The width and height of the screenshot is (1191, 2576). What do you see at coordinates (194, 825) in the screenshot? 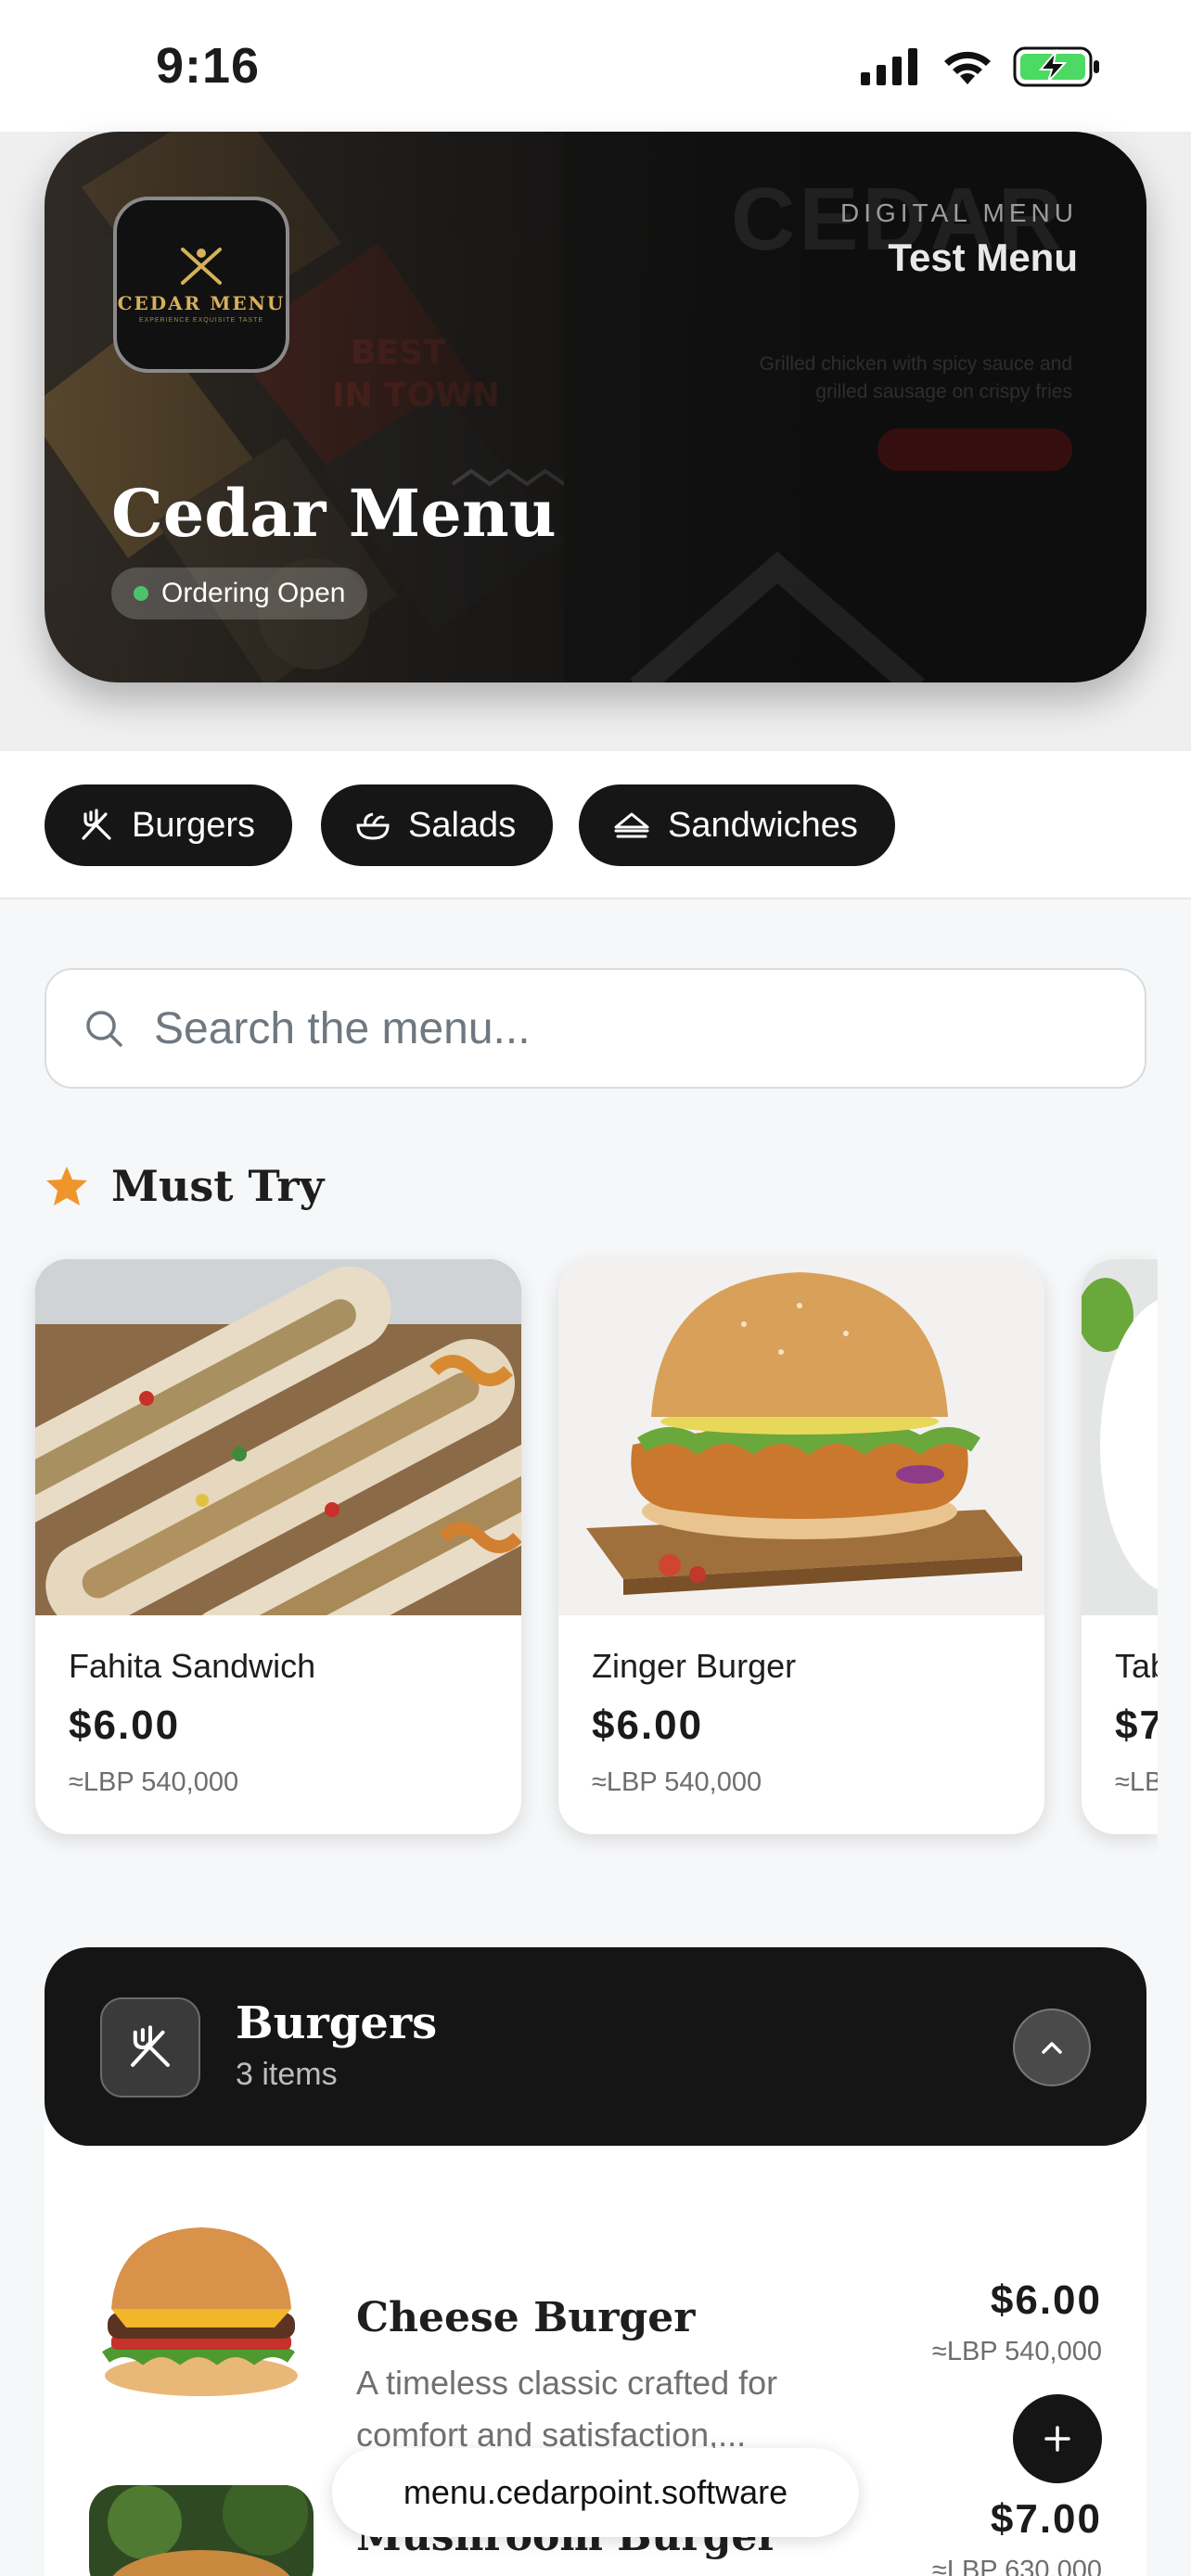
I see `tab-label: Burgers` at bounding box center [194, 825].